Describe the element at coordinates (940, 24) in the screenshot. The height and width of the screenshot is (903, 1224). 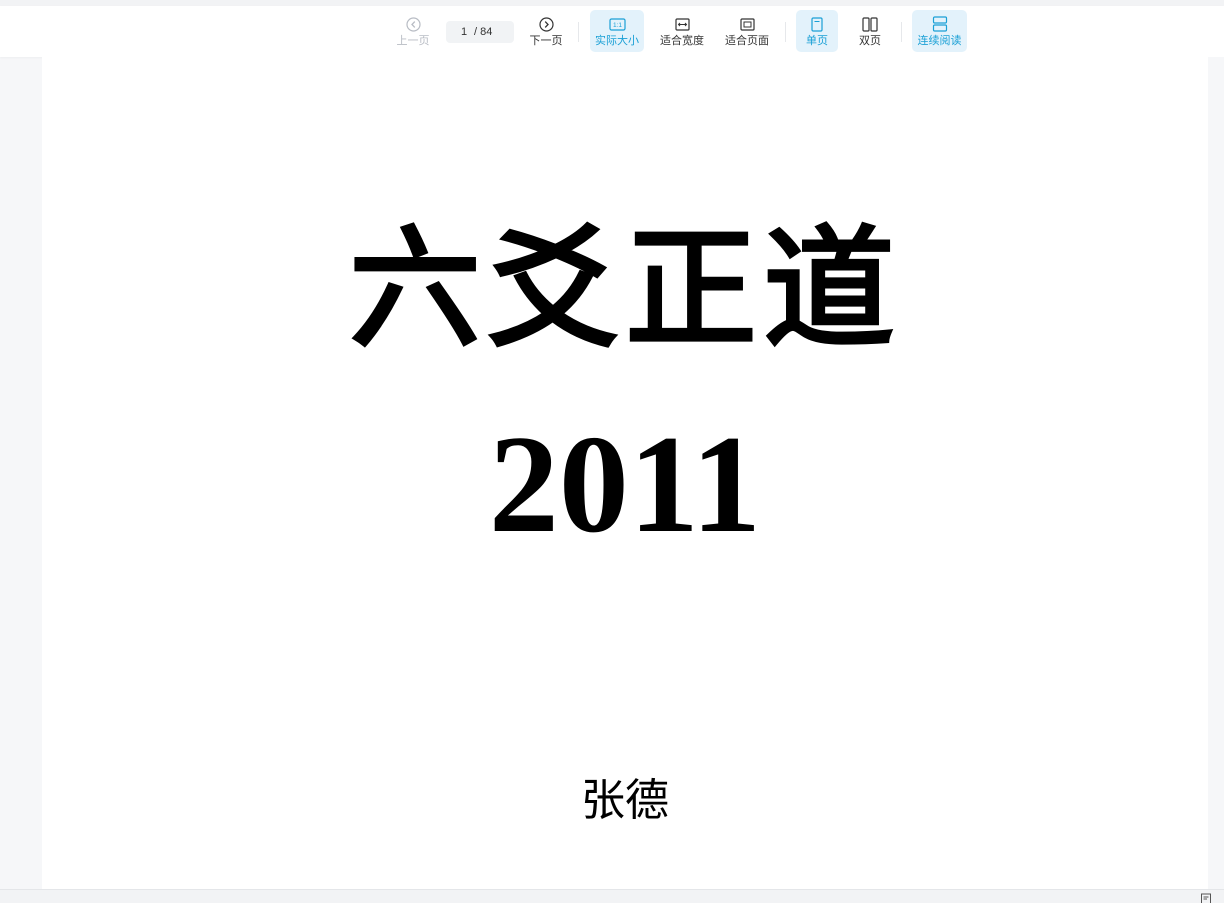
I see `continuous-scroll-icon` at that location.